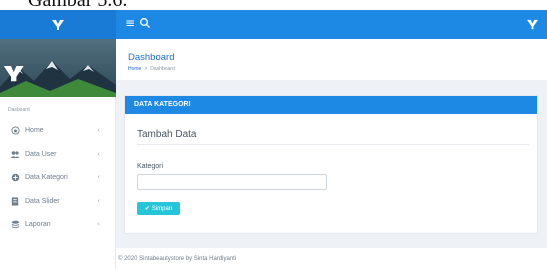  What do you see at coordinates (41, 154) in the screenshot?
I see `sidebar-item-label: Data User` at bounding box center [41, 154].